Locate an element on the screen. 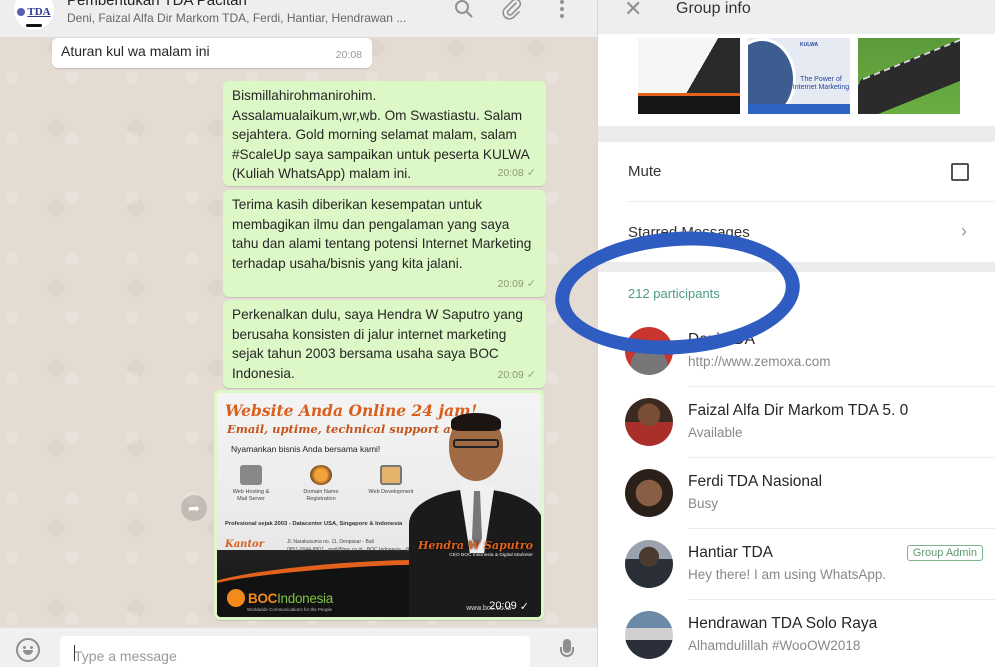 This screenshot has width=995, height=667. message-time: 20:08 is located at coordinates (349, 55).